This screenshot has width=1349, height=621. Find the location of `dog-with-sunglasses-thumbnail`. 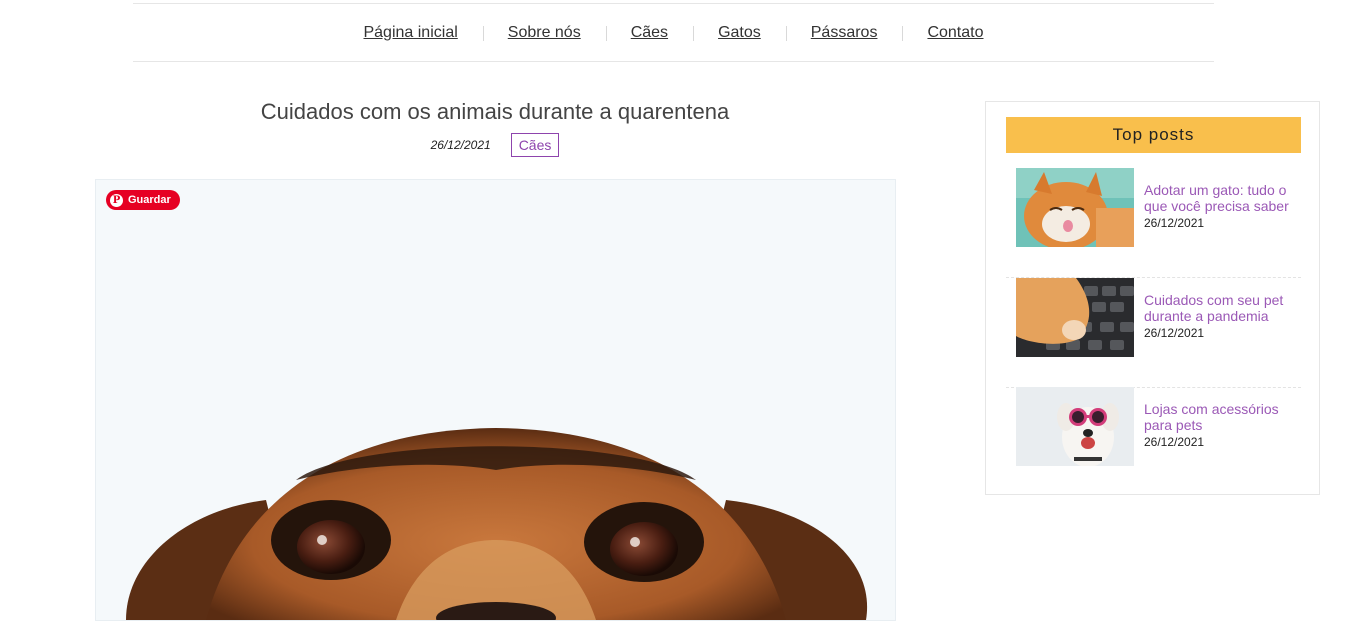

dog-with-sunglasses-thumbnail is located at coordinates (1075, 426).